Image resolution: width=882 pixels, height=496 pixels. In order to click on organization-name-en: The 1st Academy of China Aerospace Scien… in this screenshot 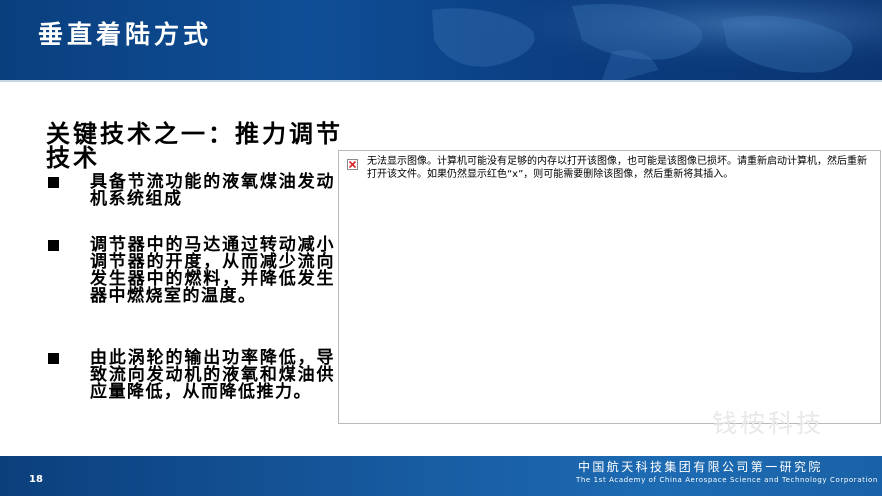, I will do `click(727, 480)`.